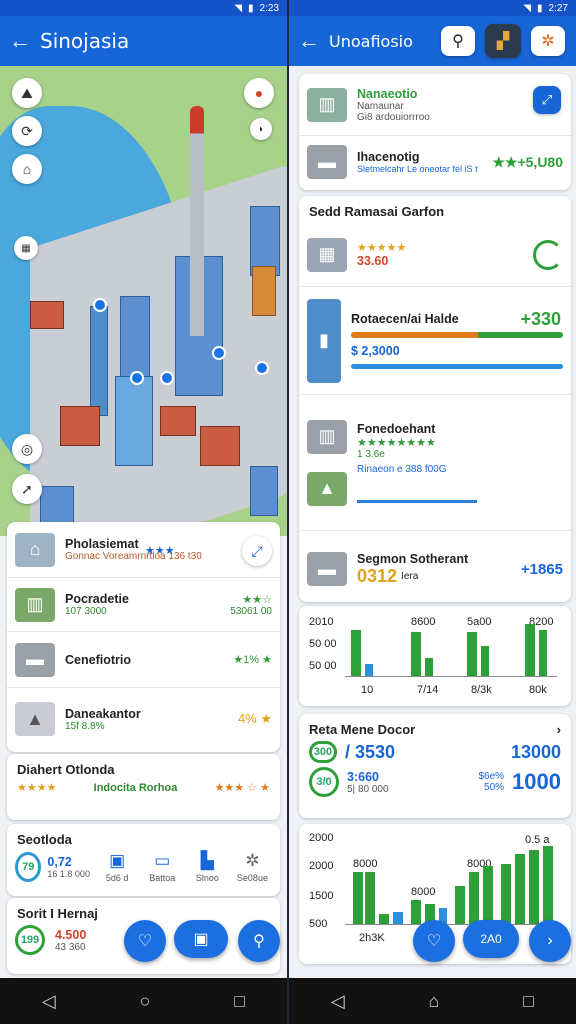  Describe the element at coordinates (207, 860) in the screenshot. I see `city-icon: ▙` at that location.